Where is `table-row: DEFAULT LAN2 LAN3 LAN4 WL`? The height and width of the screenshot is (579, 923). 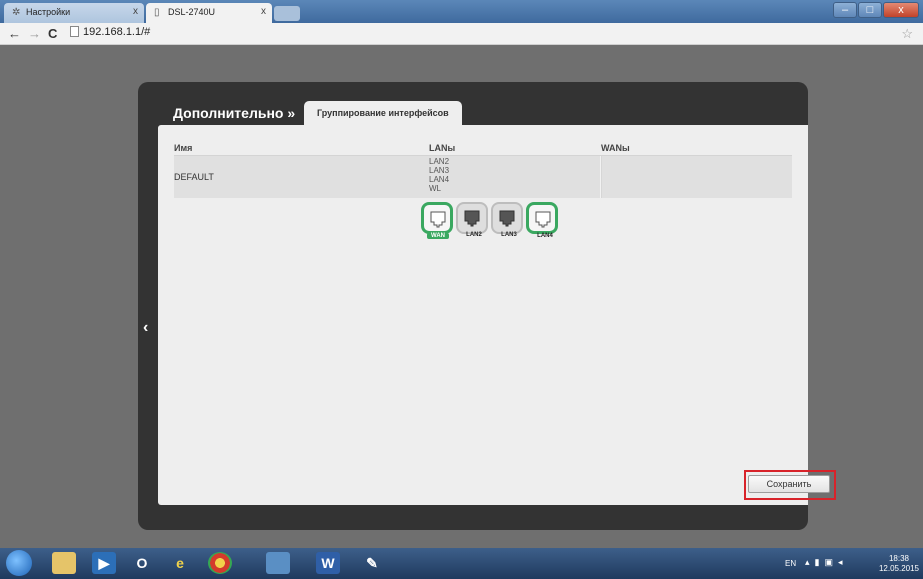 table-row: DEFAULT LAN2 LAN3 LAN4 WL is located at coordinates (483, 176).